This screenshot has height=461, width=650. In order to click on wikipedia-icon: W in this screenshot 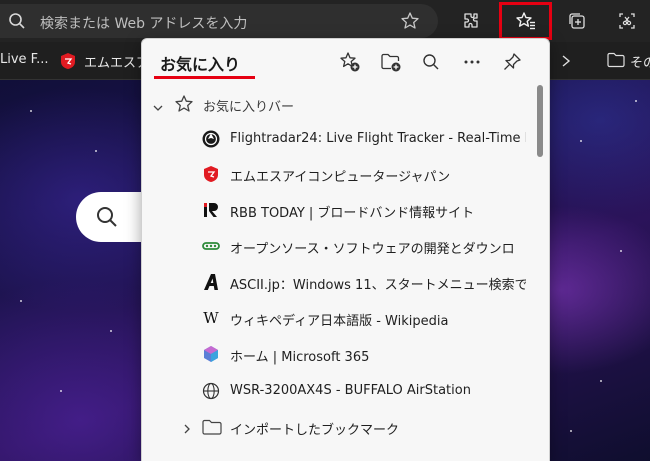, I will do `click(211, 318)`.